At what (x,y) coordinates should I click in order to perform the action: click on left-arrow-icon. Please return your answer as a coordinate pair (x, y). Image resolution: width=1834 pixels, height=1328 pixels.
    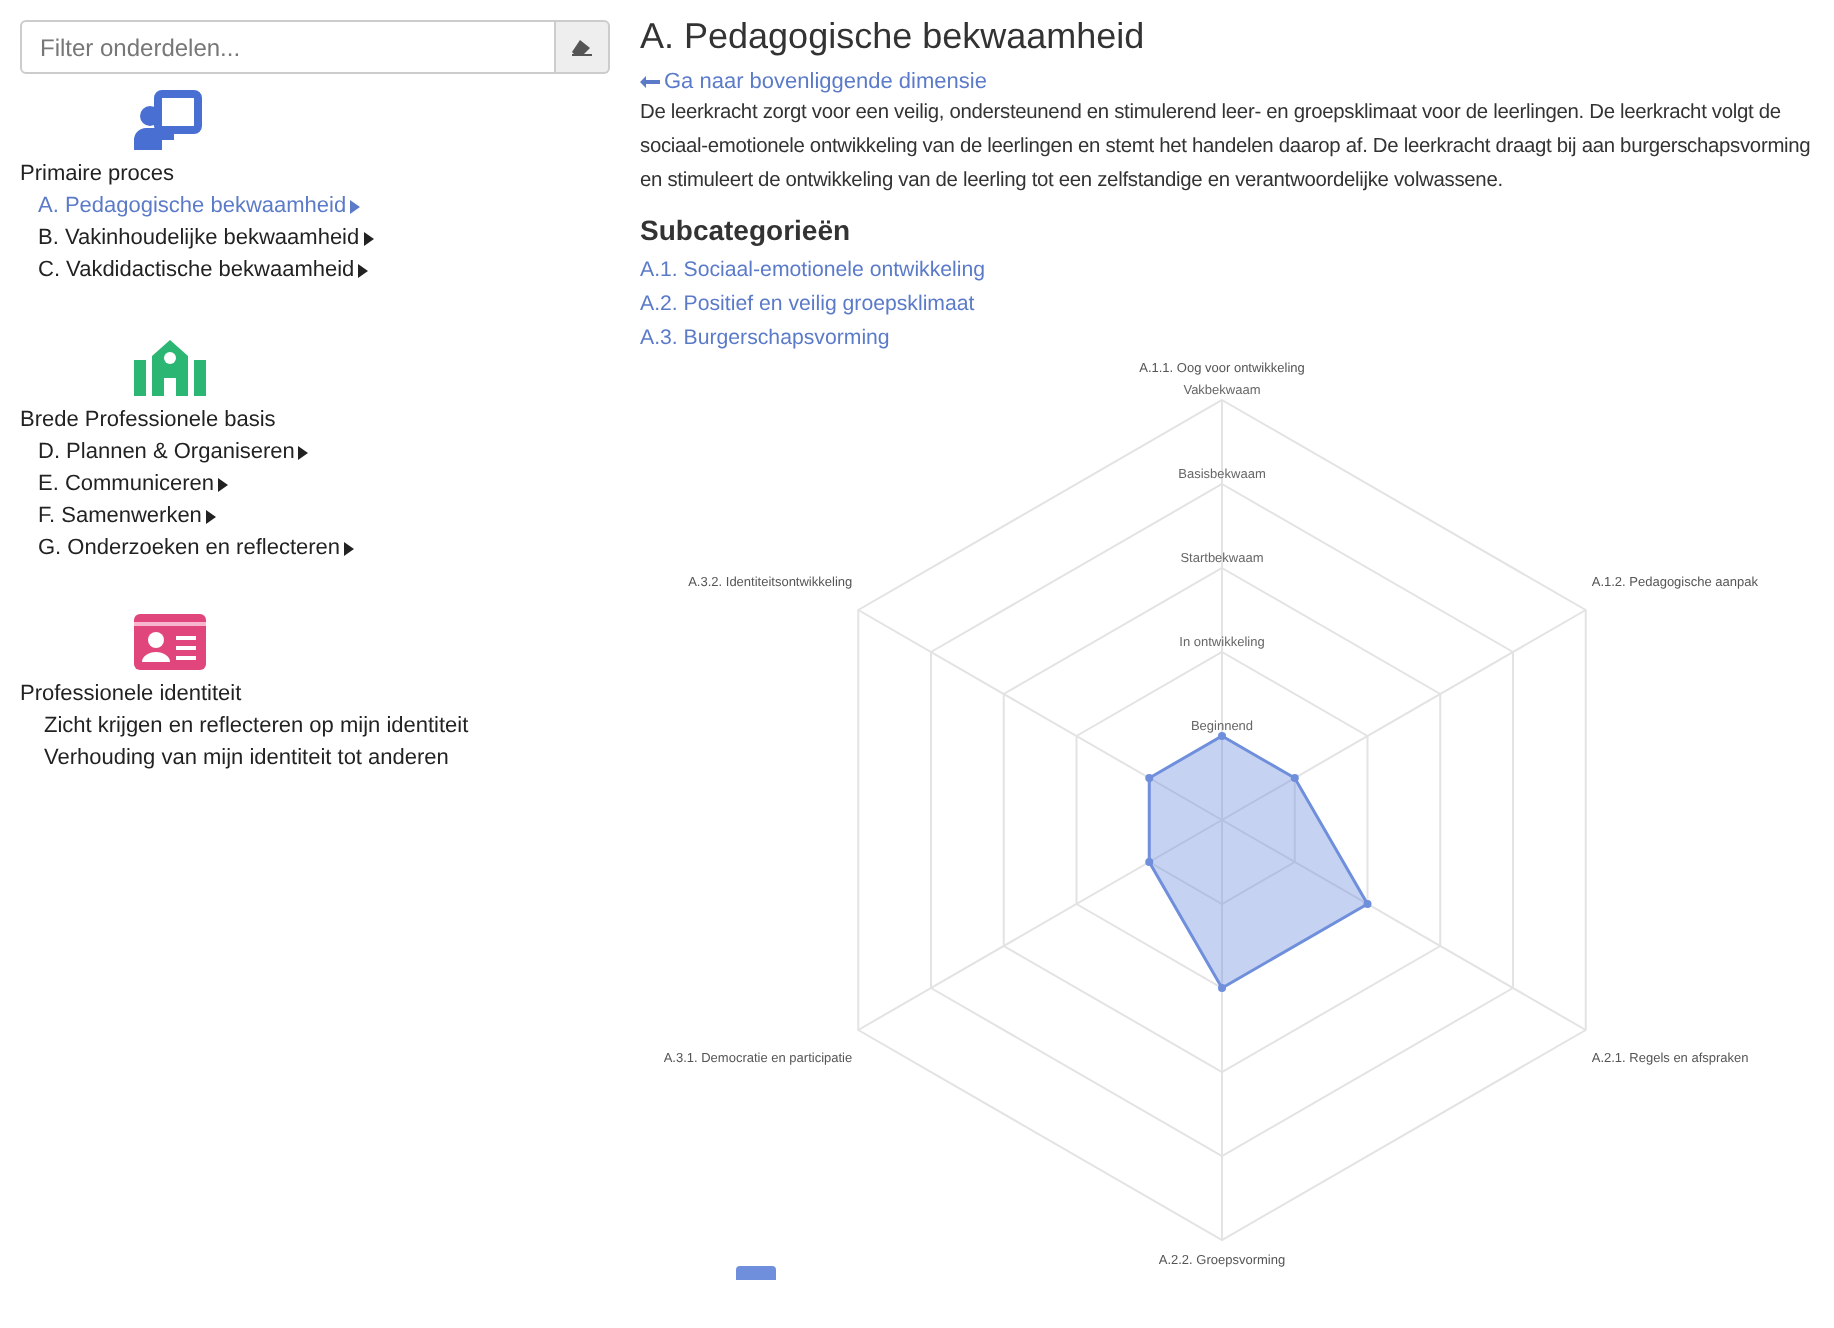
    Looking at the image, I should click on (650, 82).